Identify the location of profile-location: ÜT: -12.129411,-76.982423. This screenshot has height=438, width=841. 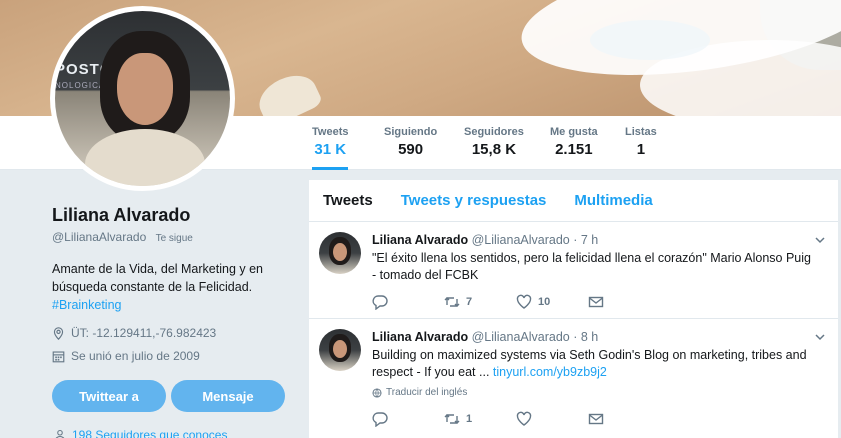
(144, 333).